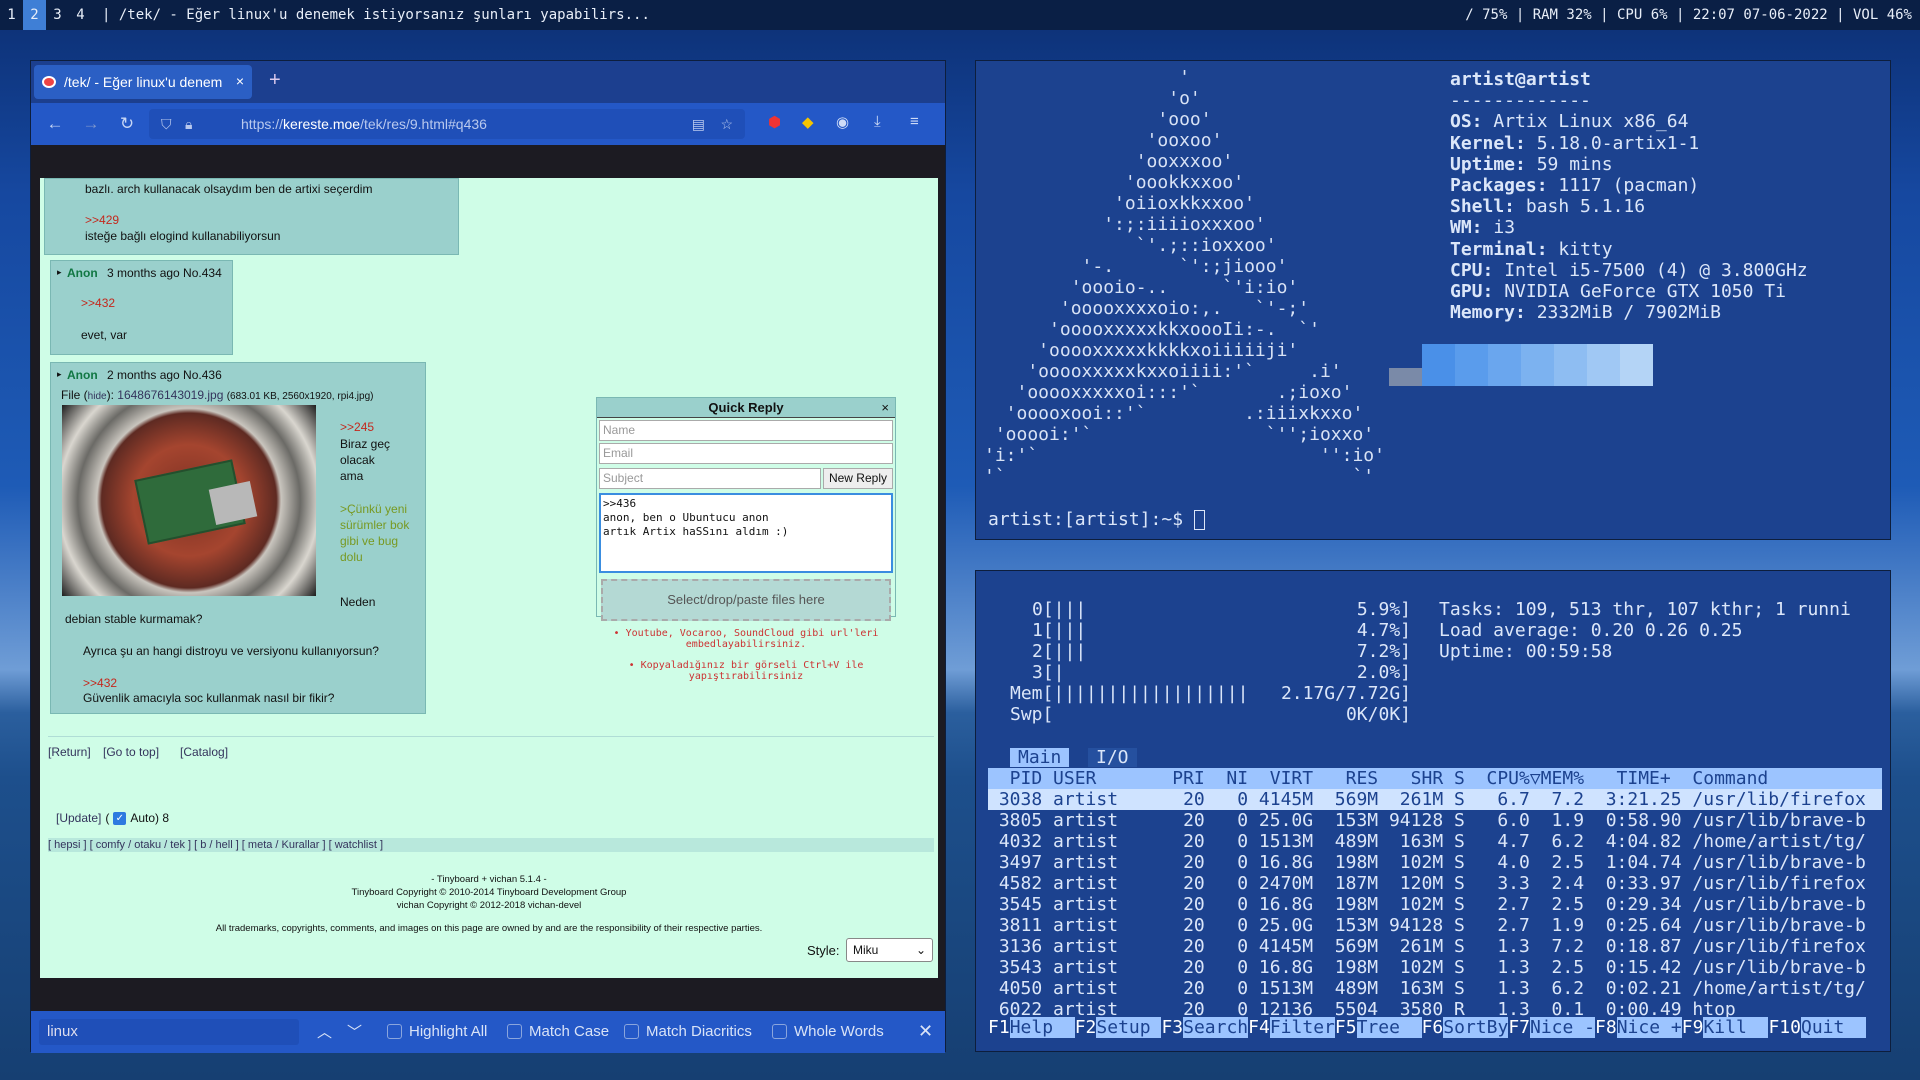  What do you see at coordinates (877, 121) in the screenshot?
I see `download-icon: ⤓` at bounding box center [877, 121].